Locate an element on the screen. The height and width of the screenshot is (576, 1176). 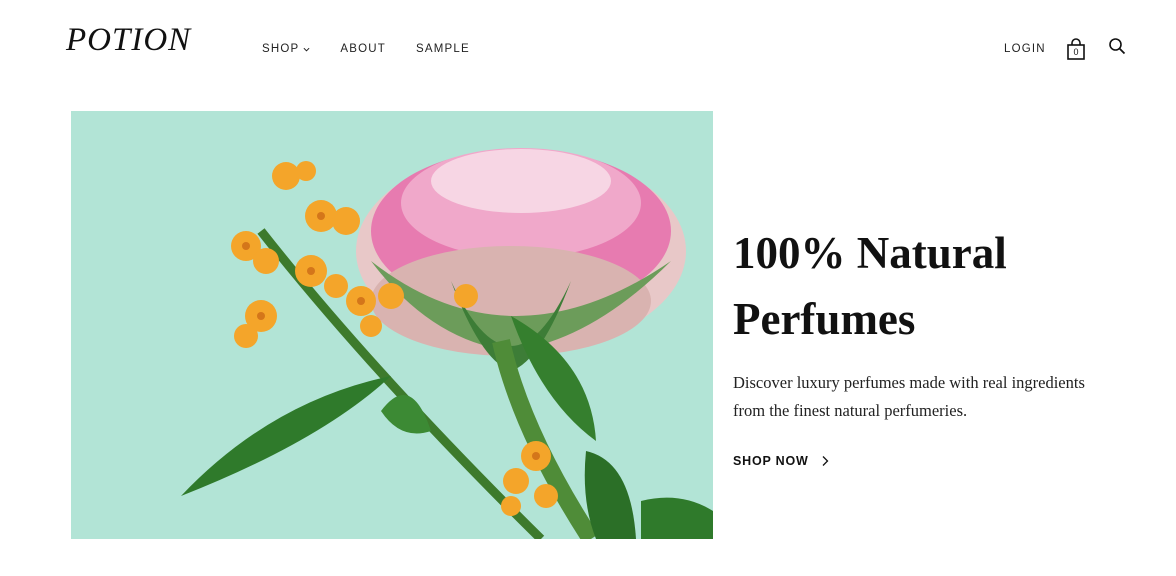
logo: POTION is located at coordinates (128, 40).